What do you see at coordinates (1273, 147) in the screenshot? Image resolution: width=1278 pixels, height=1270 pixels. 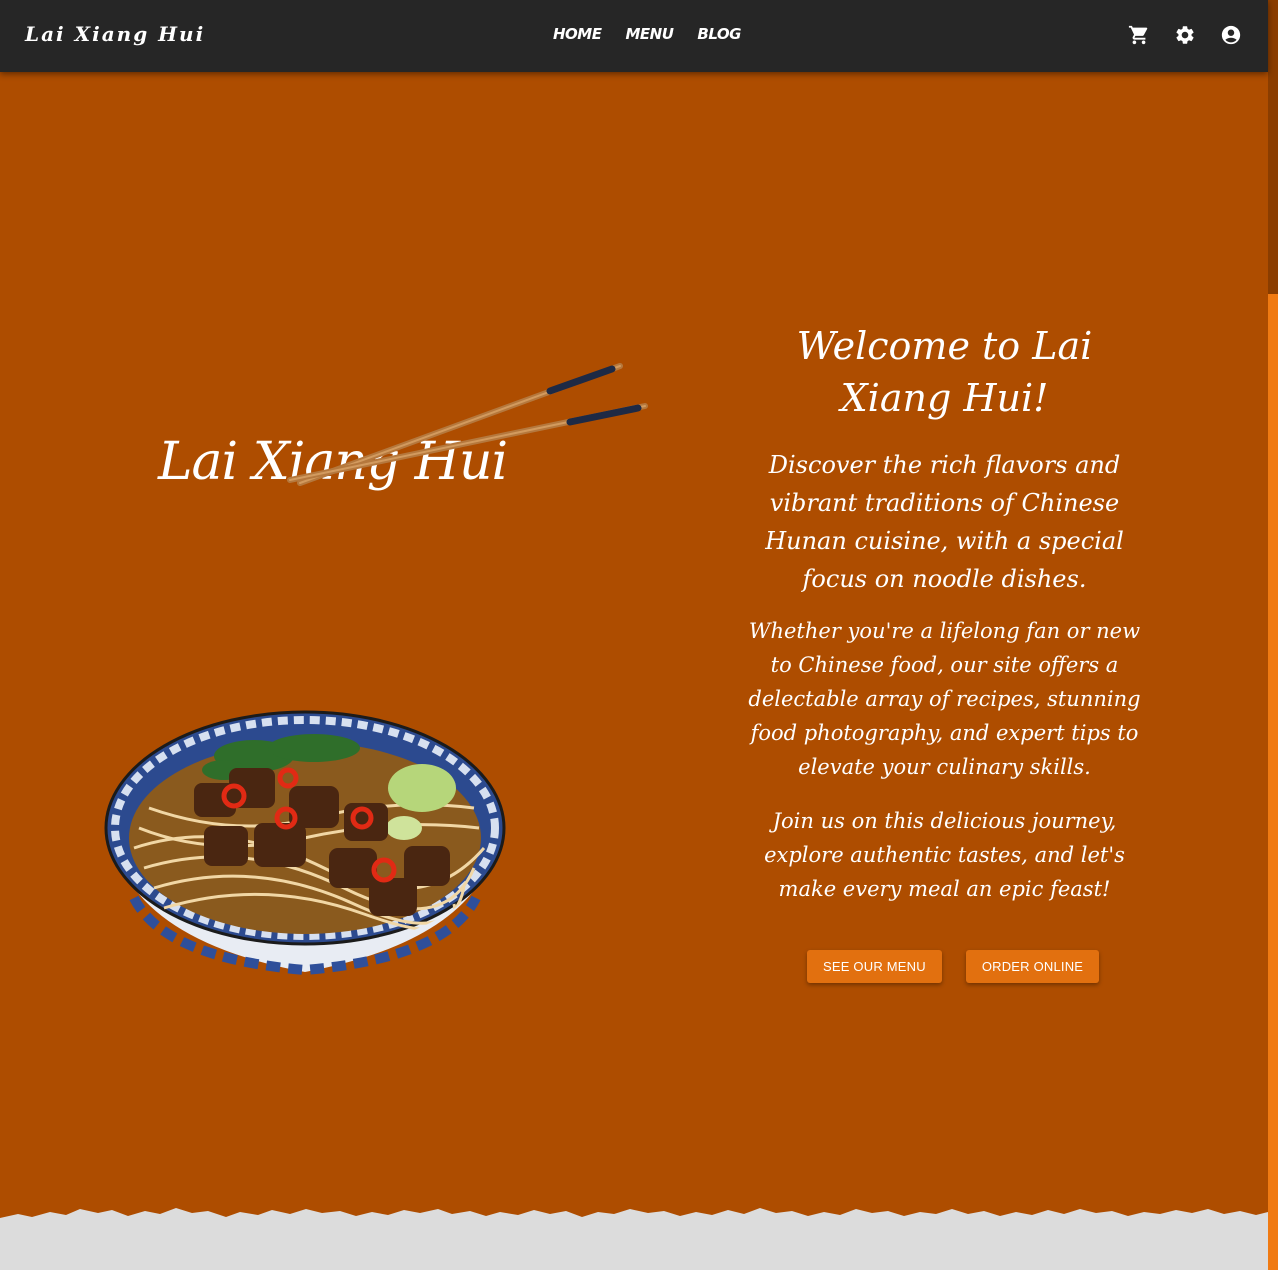 I see `scrollbar-thumb` at bounding box center [1273, 147].